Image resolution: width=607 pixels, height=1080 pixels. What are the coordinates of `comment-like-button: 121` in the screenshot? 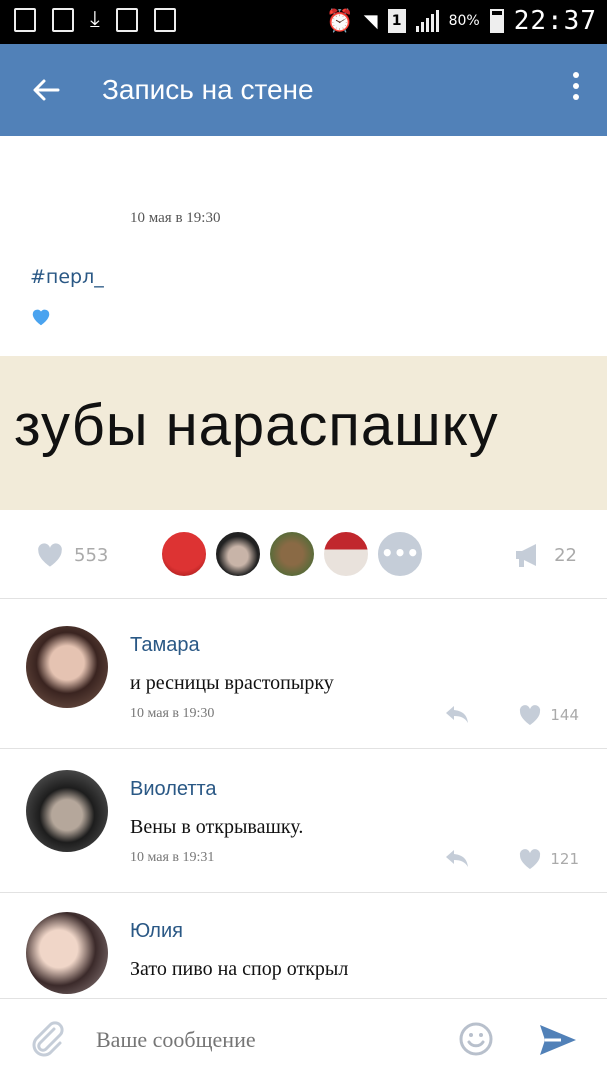 It's located at (548, 859).